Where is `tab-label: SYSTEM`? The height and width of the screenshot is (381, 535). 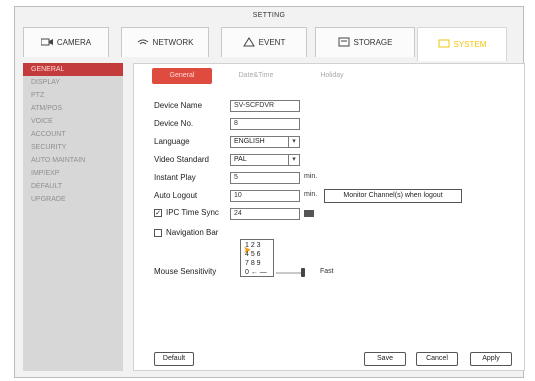 tab-label: SYSTEM is located at coordinates (470, 44).